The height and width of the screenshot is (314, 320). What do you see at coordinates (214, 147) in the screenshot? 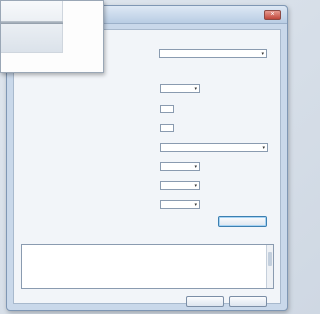
I see `row4-select: ▾` at bounding box center [214, 147].